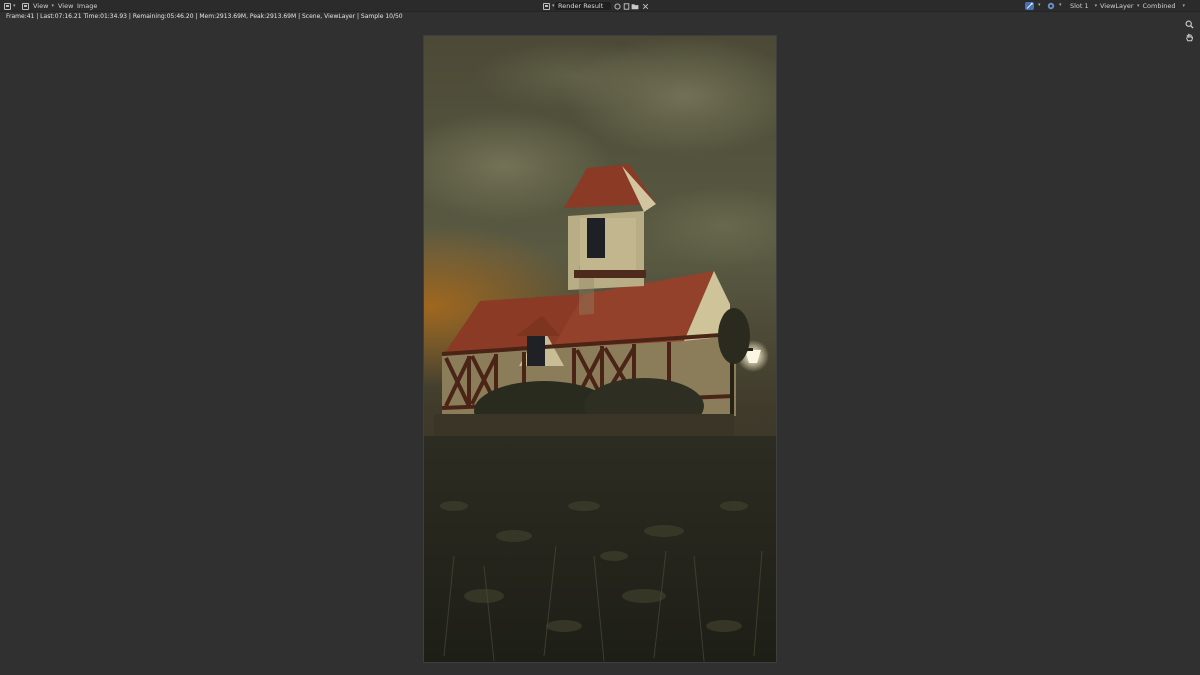  Describe the element at coordinates (1050, 6) in the screenshot. I see `display-channels-icon` at that location.